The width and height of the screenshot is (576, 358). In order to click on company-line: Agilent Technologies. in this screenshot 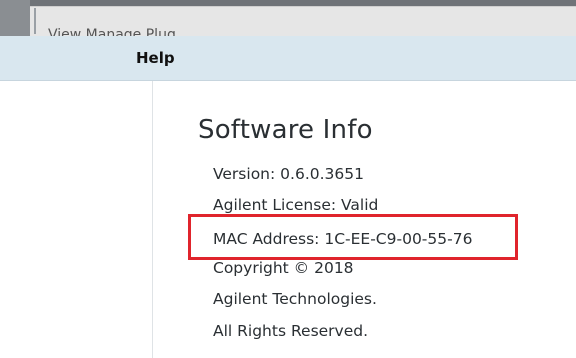, I will do `click(295, 299)`.